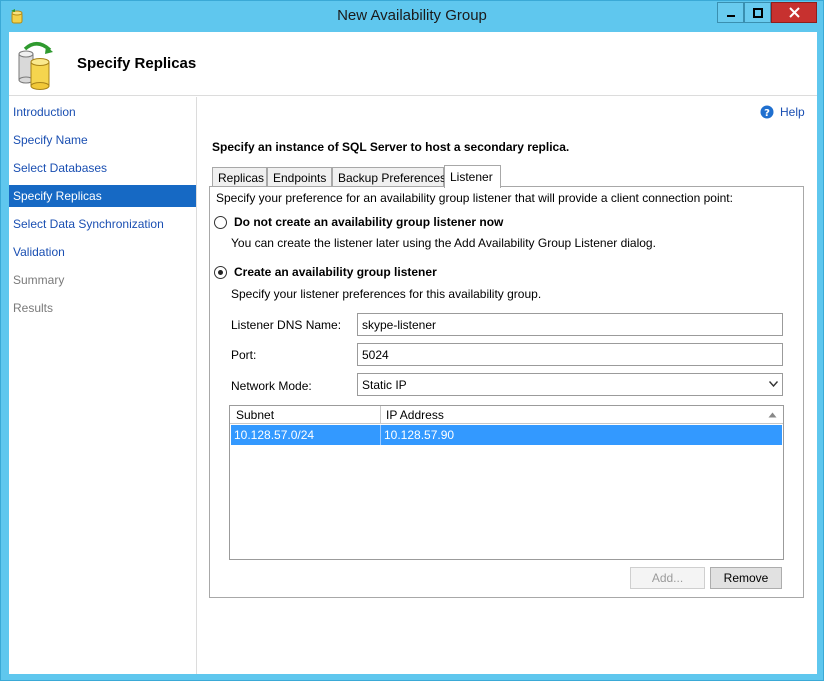 This screenshot has width=824, height=681. Describe the element at coordinates (335, 272) in the screenshot. I see `radio-create-listener-label: Create an availability group listener` at that location.